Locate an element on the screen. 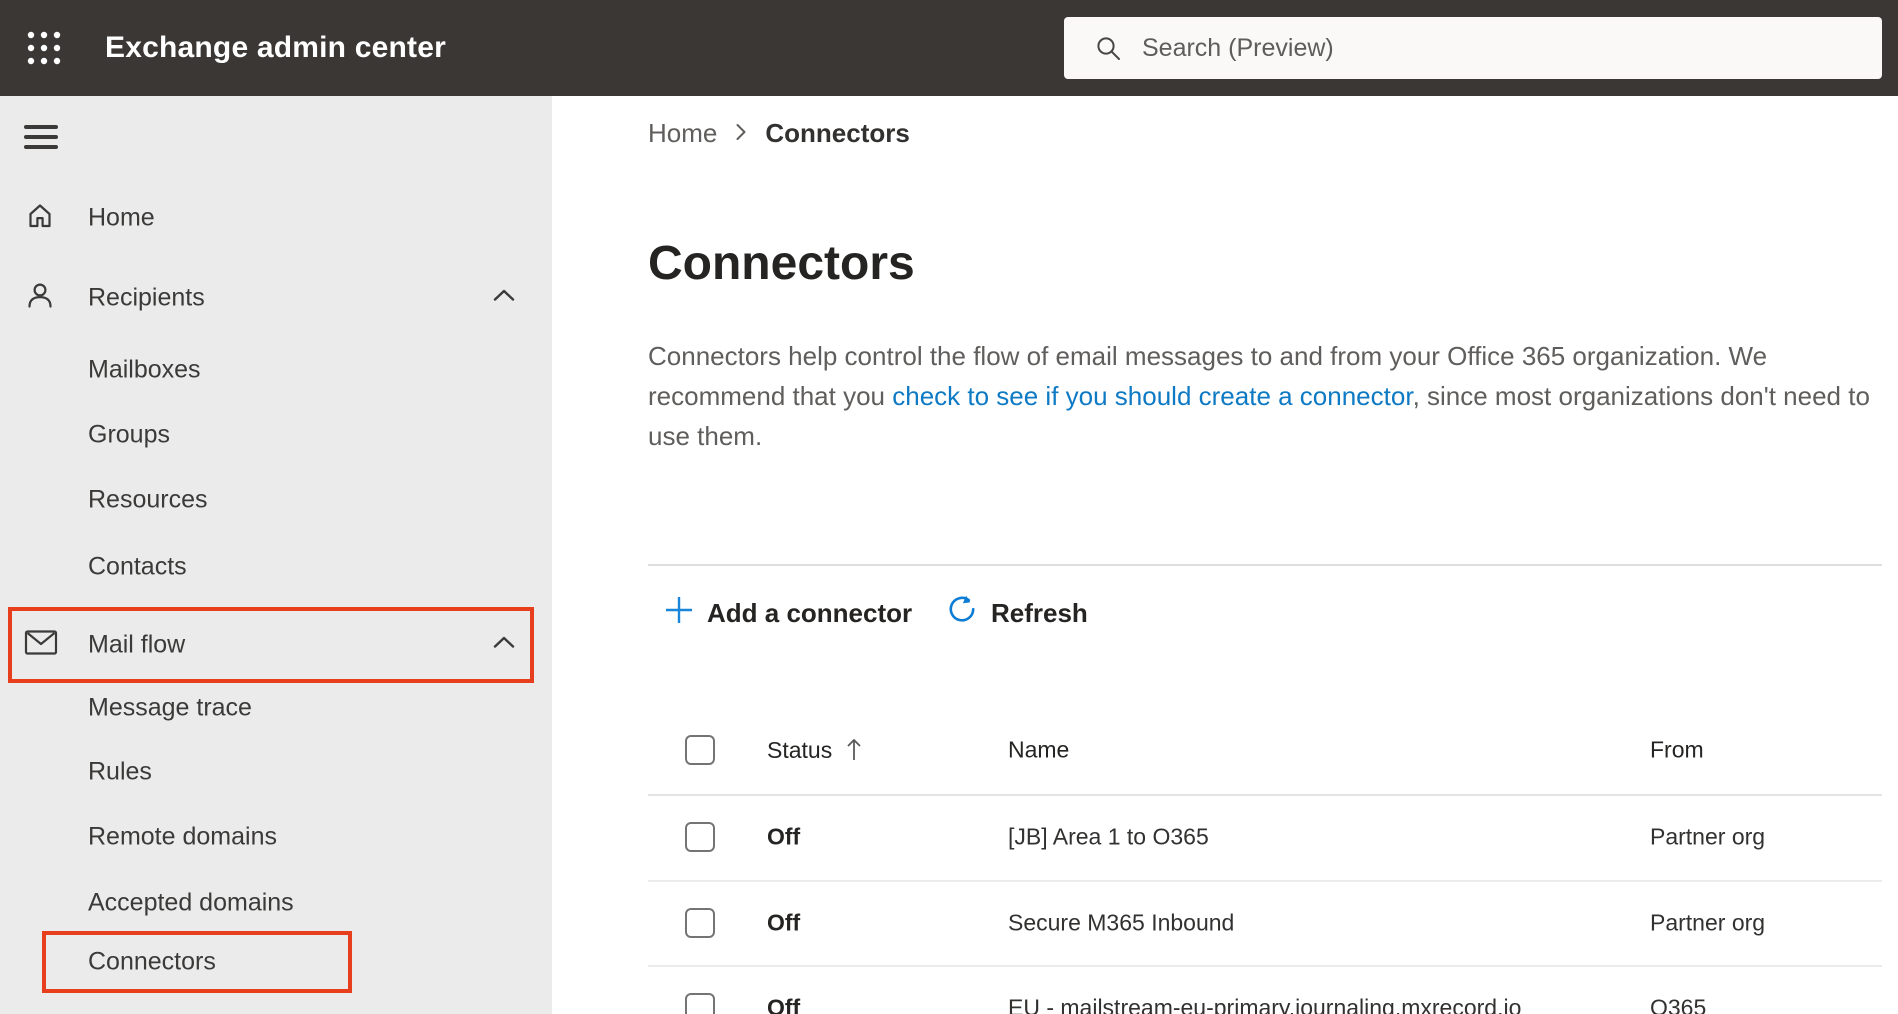  sidebar-item-label: Accepted domains is located at coordinates (191, 902).